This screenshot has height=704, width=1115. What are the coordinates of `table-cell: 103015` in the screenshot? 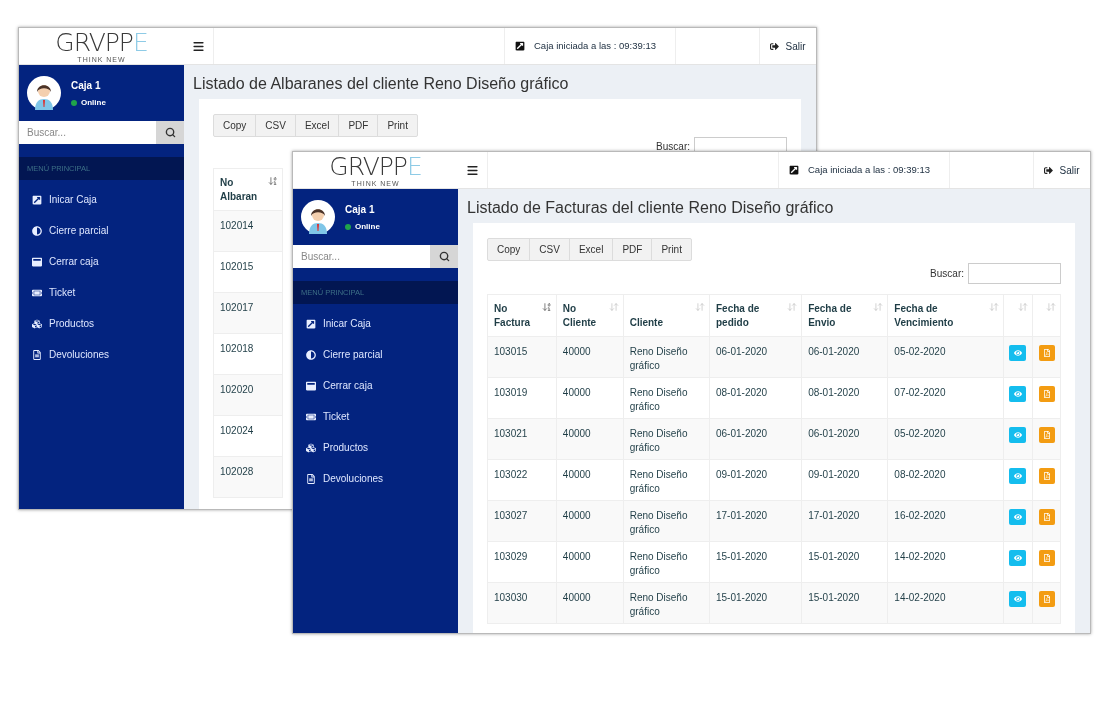 It's located at (511, 351).